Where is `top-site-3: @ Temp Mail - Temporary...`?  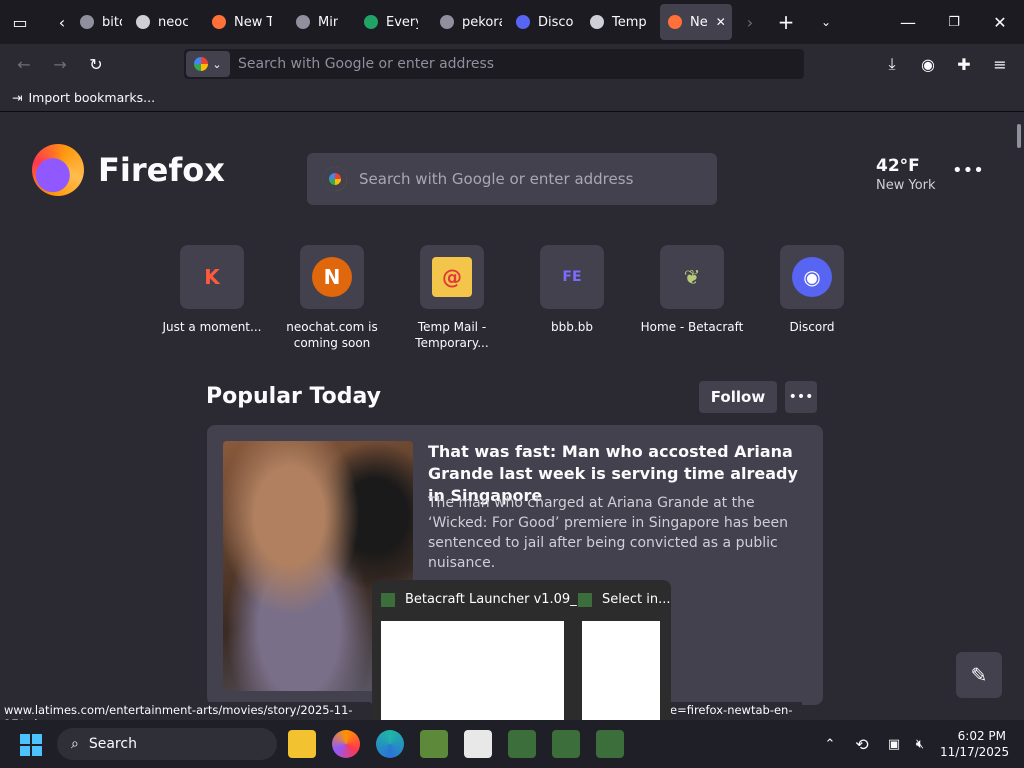
top-site-3: @ Temp Mail - Temporary... is located at coordinates (452, 298).